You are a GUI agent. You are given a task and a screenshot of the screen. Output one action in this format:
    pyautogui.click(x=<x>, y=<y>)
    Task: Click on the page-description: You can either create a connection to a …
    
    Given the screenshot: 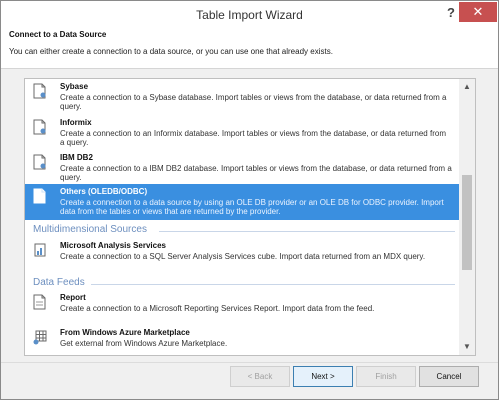 What is the action you would take?
    pyautogui.click(x=171, y=51)
    